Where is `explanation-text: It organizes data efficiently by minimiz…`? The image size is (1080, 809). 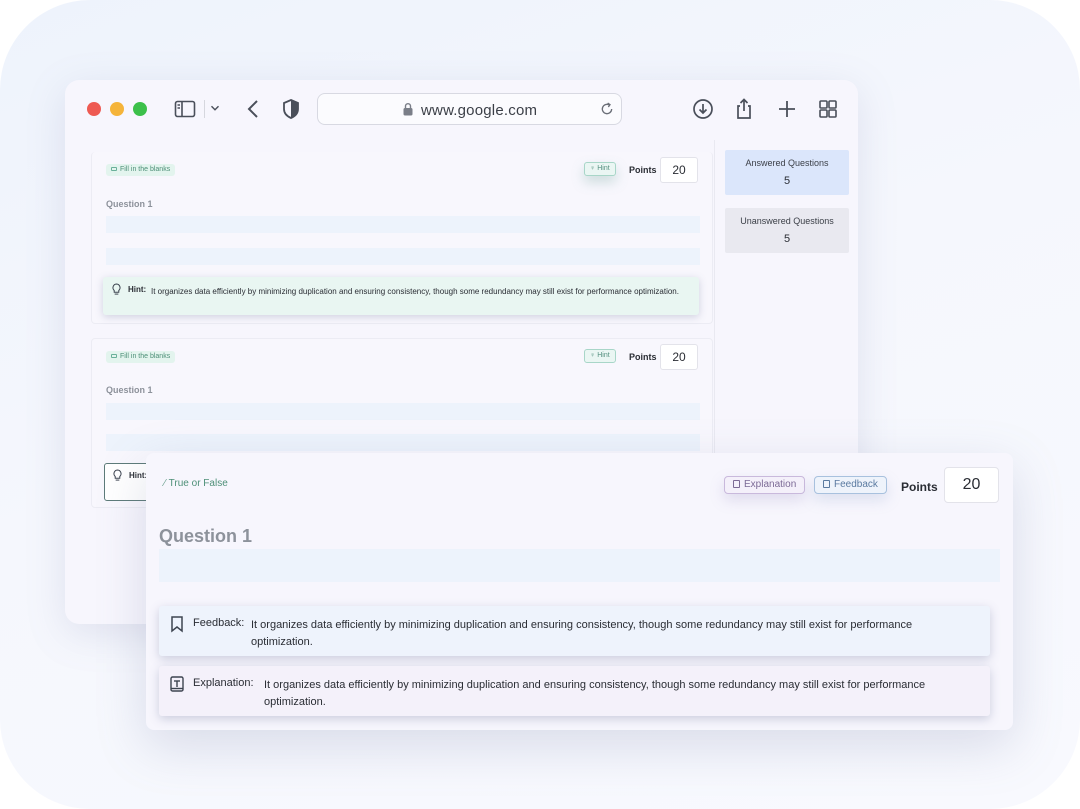 explanation-text: It organizes data efficiently by minimiz… is located at coordinates (595, 693).